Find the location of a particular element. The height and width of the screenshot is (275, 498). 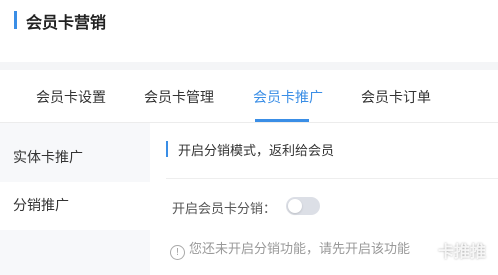

watermark-text: 卡推推 is located at coordinates (462, 251).